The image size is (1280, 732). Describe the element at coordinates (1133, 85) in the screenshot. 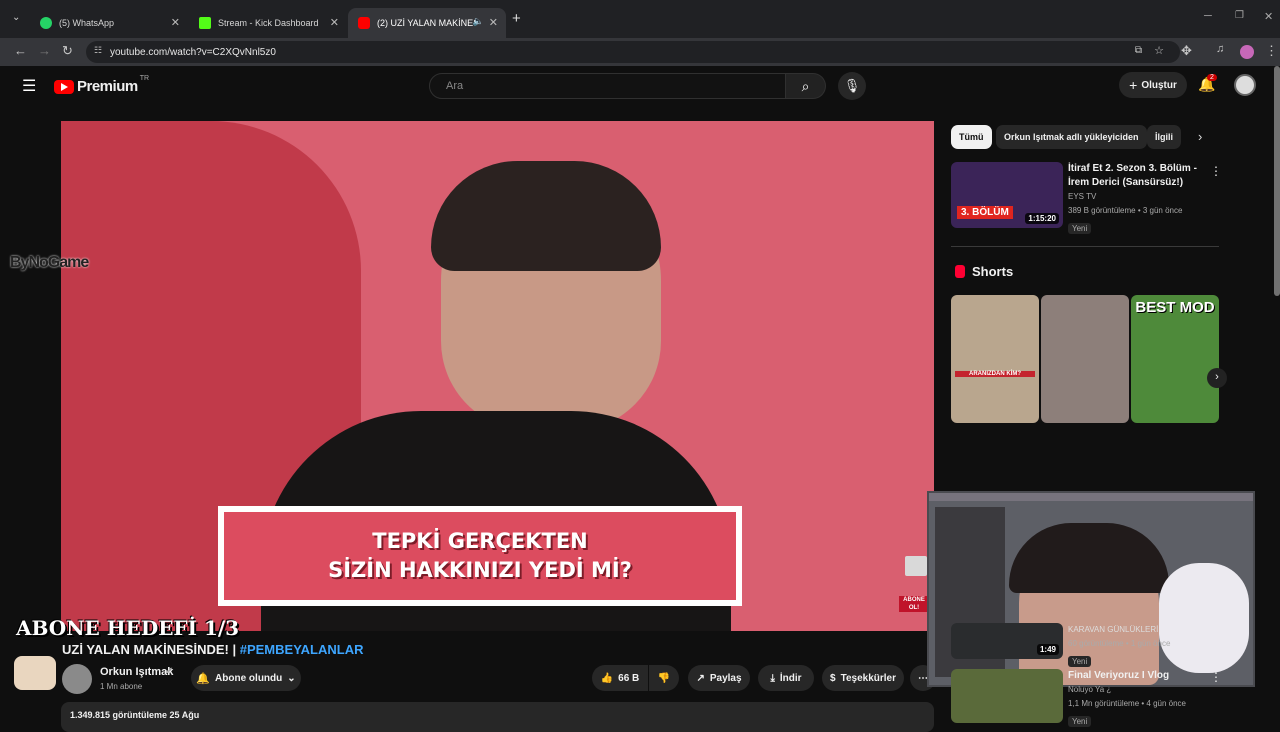

I see `plus-icon: +` at that location.